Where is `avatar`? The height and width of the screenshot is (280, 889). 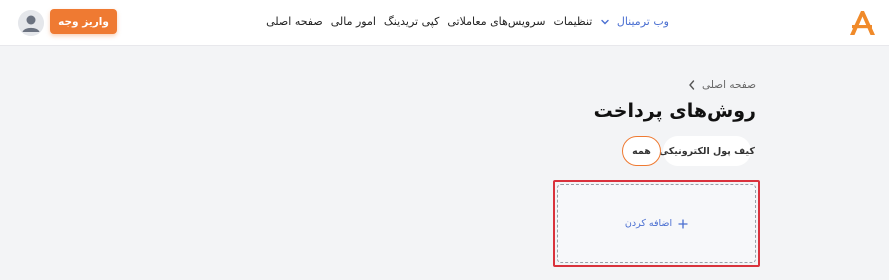 avatar is located at coordinates (31, 23).